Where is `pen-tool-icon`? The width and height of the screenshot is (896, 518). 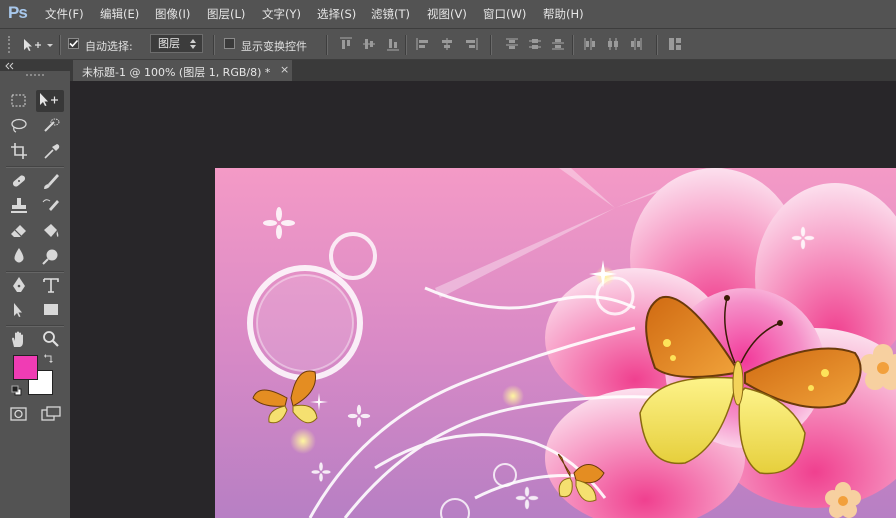
pen-tool-icon is located at coordinates (19, 284).